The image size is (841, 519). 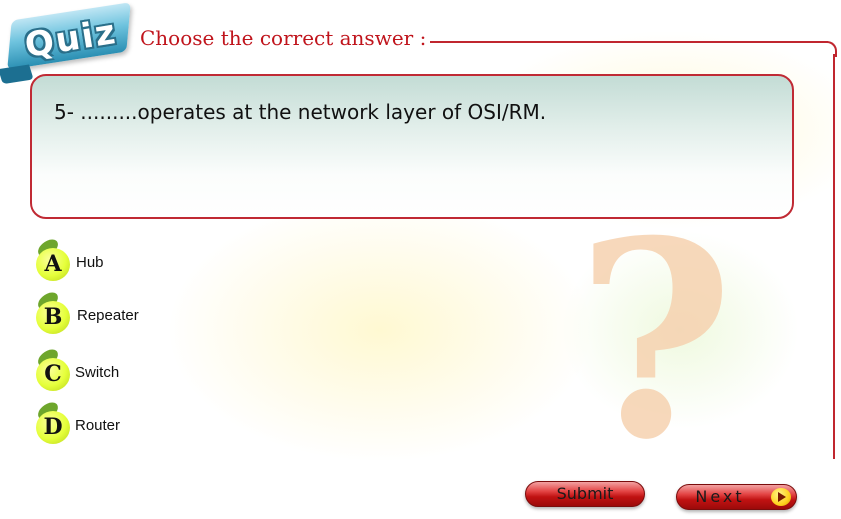 I want to click on submit-button: Submit, so click(x=585, y=494).